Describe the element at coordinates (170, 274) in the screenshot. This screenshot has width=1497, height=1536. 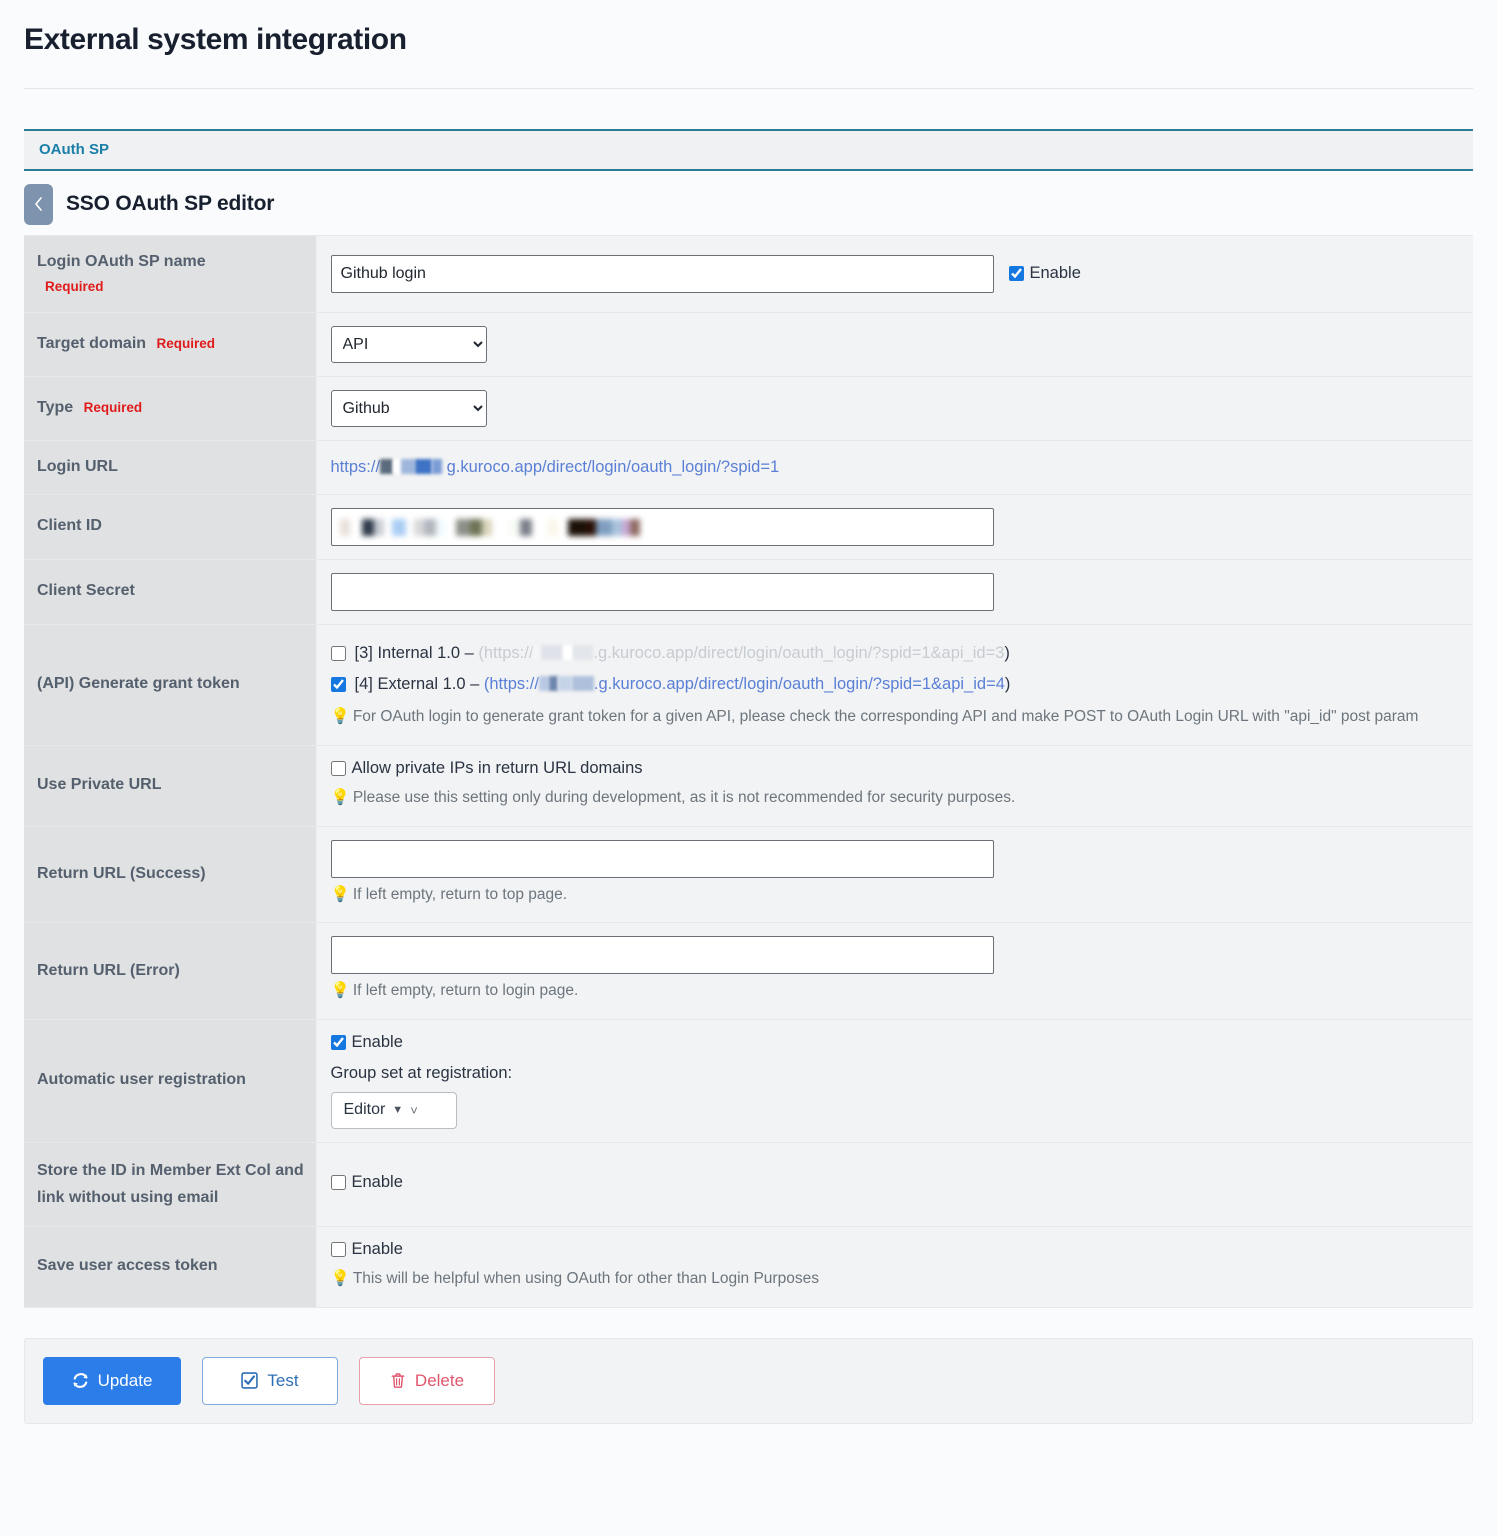
I see `label-sp-name: Login OAuth SP name Required` at that location.